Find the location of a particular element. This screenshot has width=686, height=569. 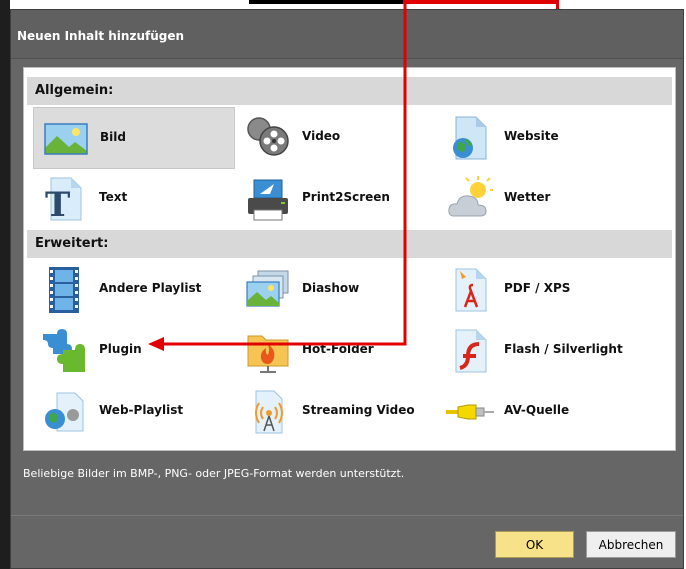

tile-label: Web-Playlist is located at coordinates (141, 410).